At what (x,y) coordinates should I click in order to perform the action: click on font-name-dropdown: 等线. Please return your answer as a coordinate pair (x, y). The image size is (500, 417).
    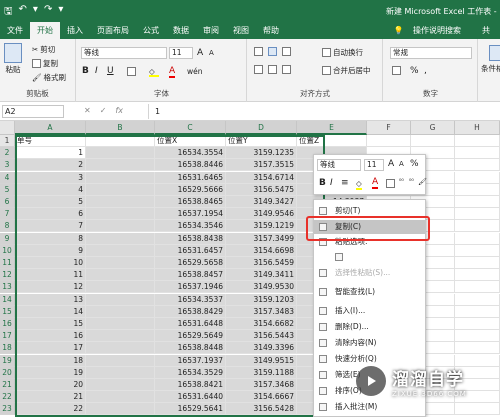
    Looking at the image, I should click on (124, 53).